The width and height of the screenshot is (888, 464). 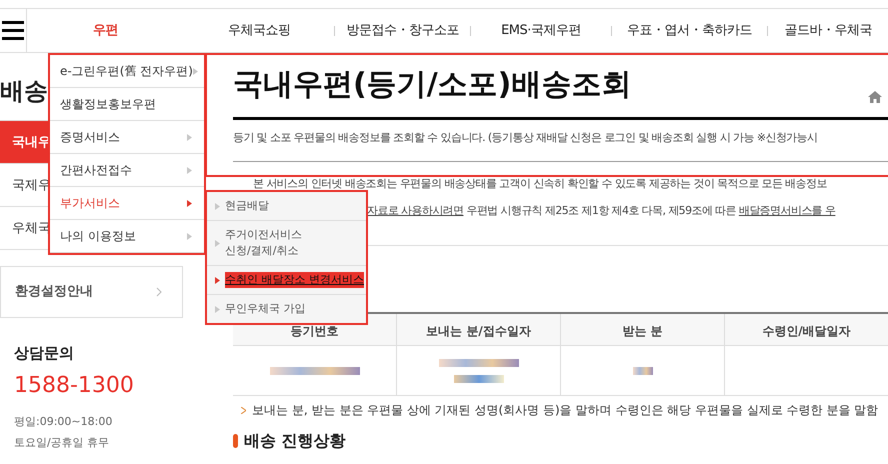 I want to click on nav-tab: 골드바・우체국, so click(x=828, y=30).